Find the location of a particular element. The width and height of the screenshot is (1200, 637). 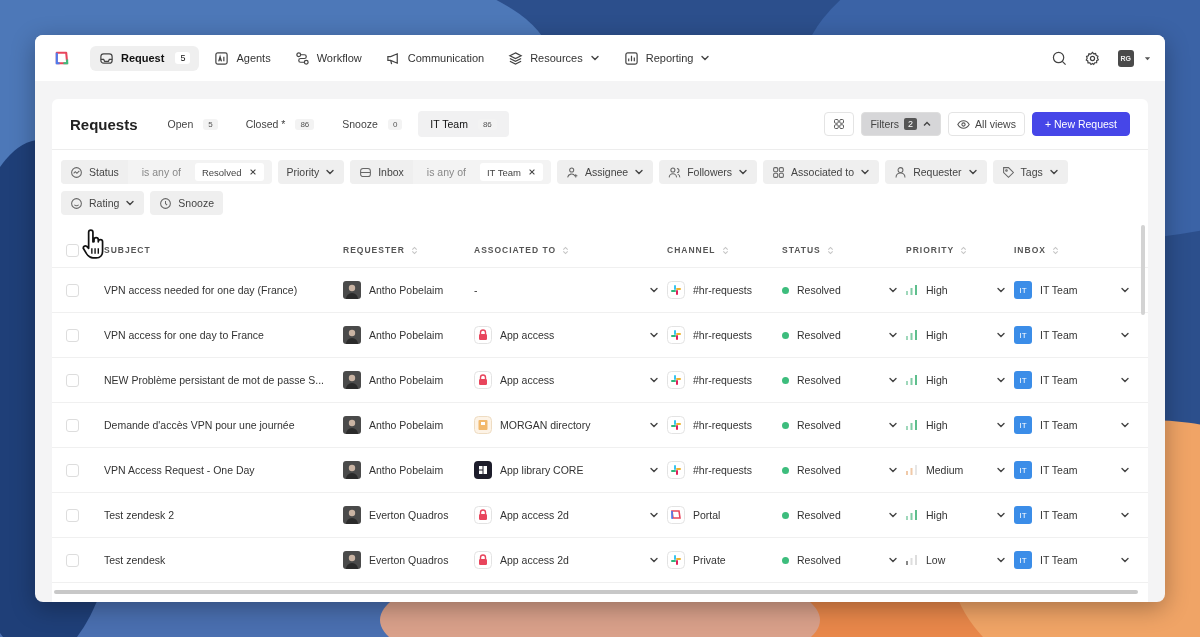

folder-icon is located at coordinates (483, 425).